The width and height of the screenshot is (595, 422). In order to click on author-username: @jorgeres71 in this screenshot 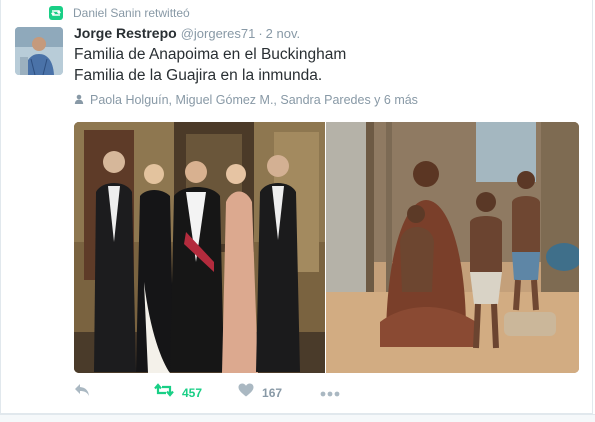, I will do `click(218, 33)`.